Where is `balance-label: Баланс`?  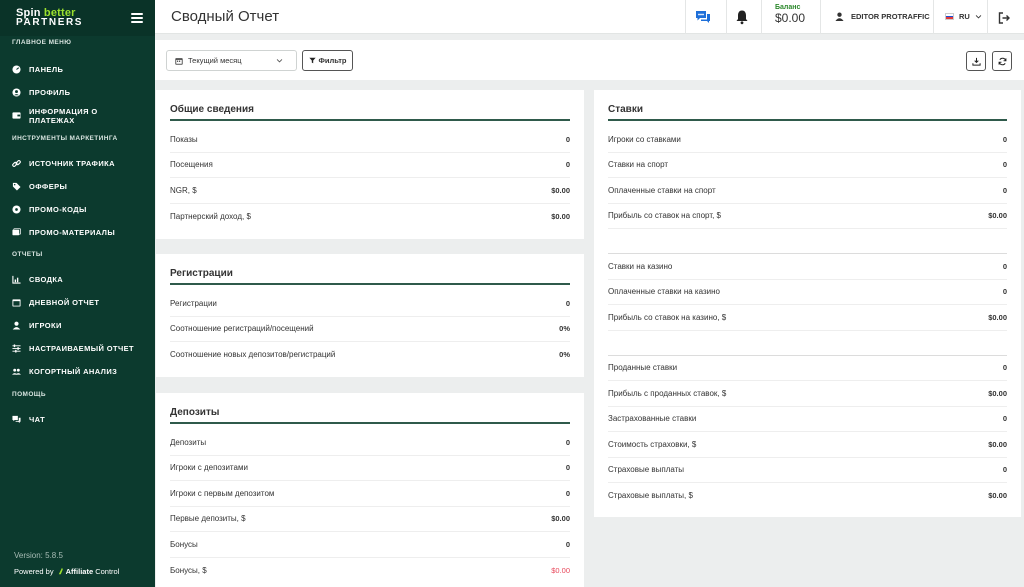
balance-label: Баланс is located at coordinates (788, 7).